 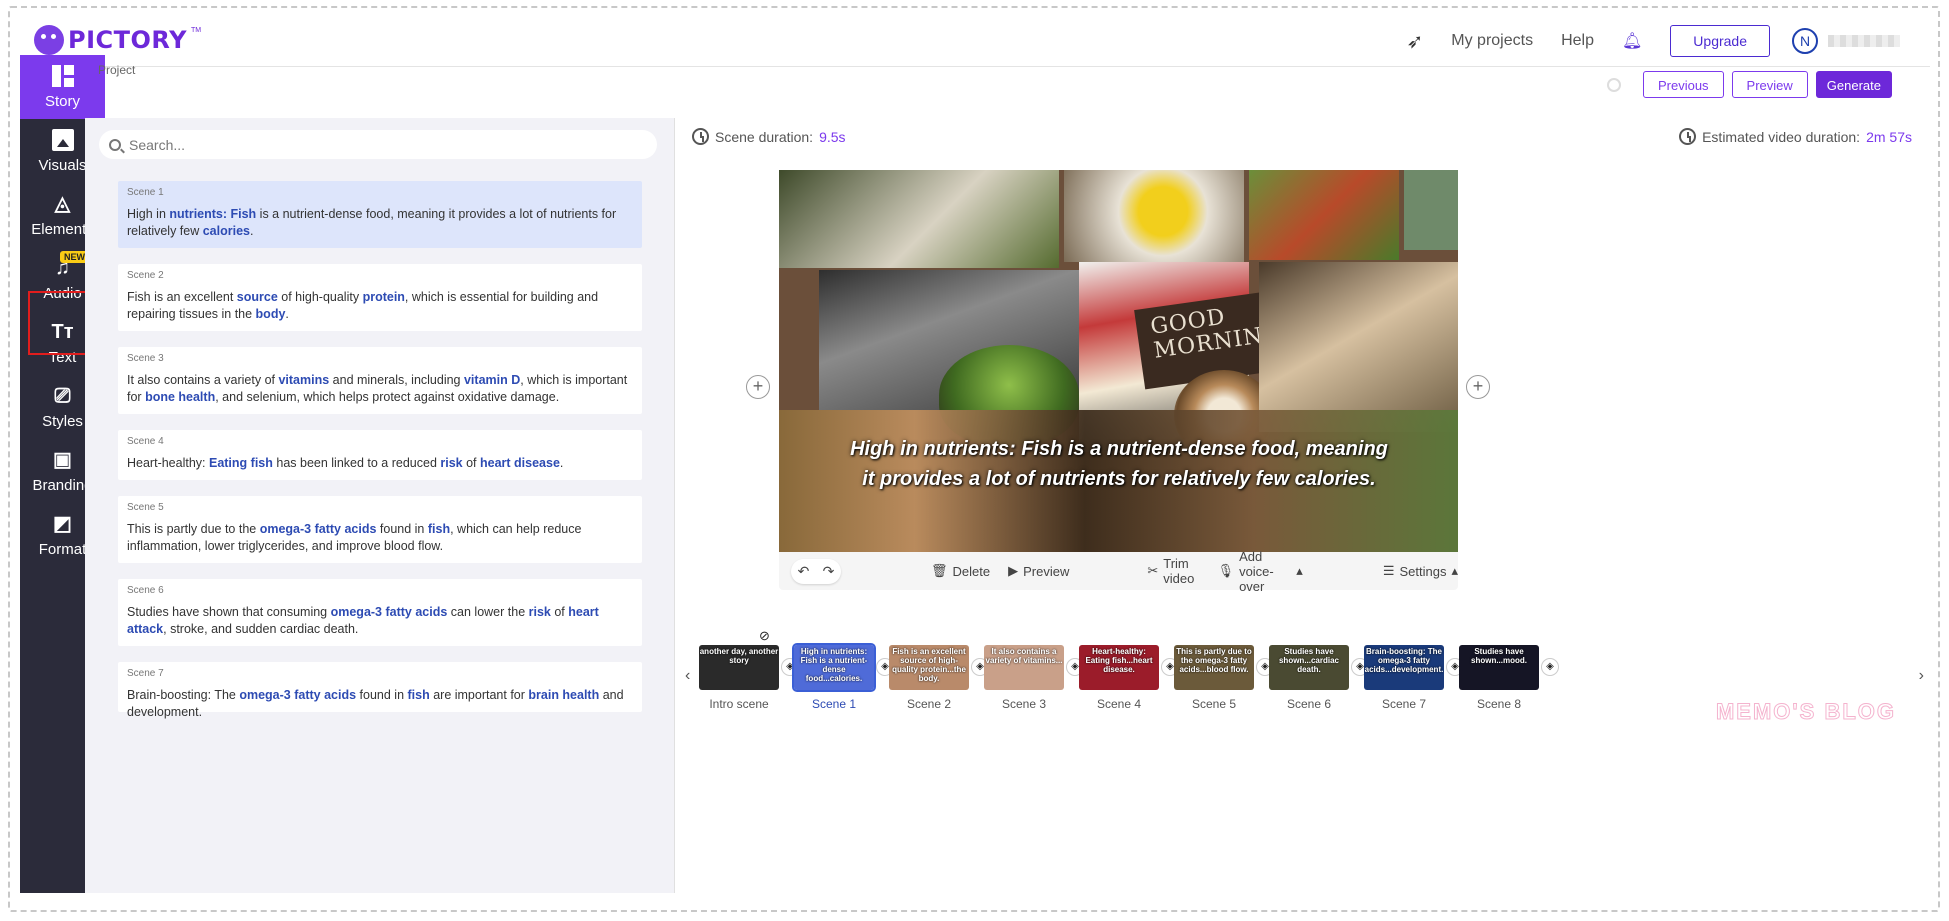 What do you see at coordinates (1415, 41) in the screenshot?
I see `rocket-icon: ➶` at bounding box center [1415, 41].